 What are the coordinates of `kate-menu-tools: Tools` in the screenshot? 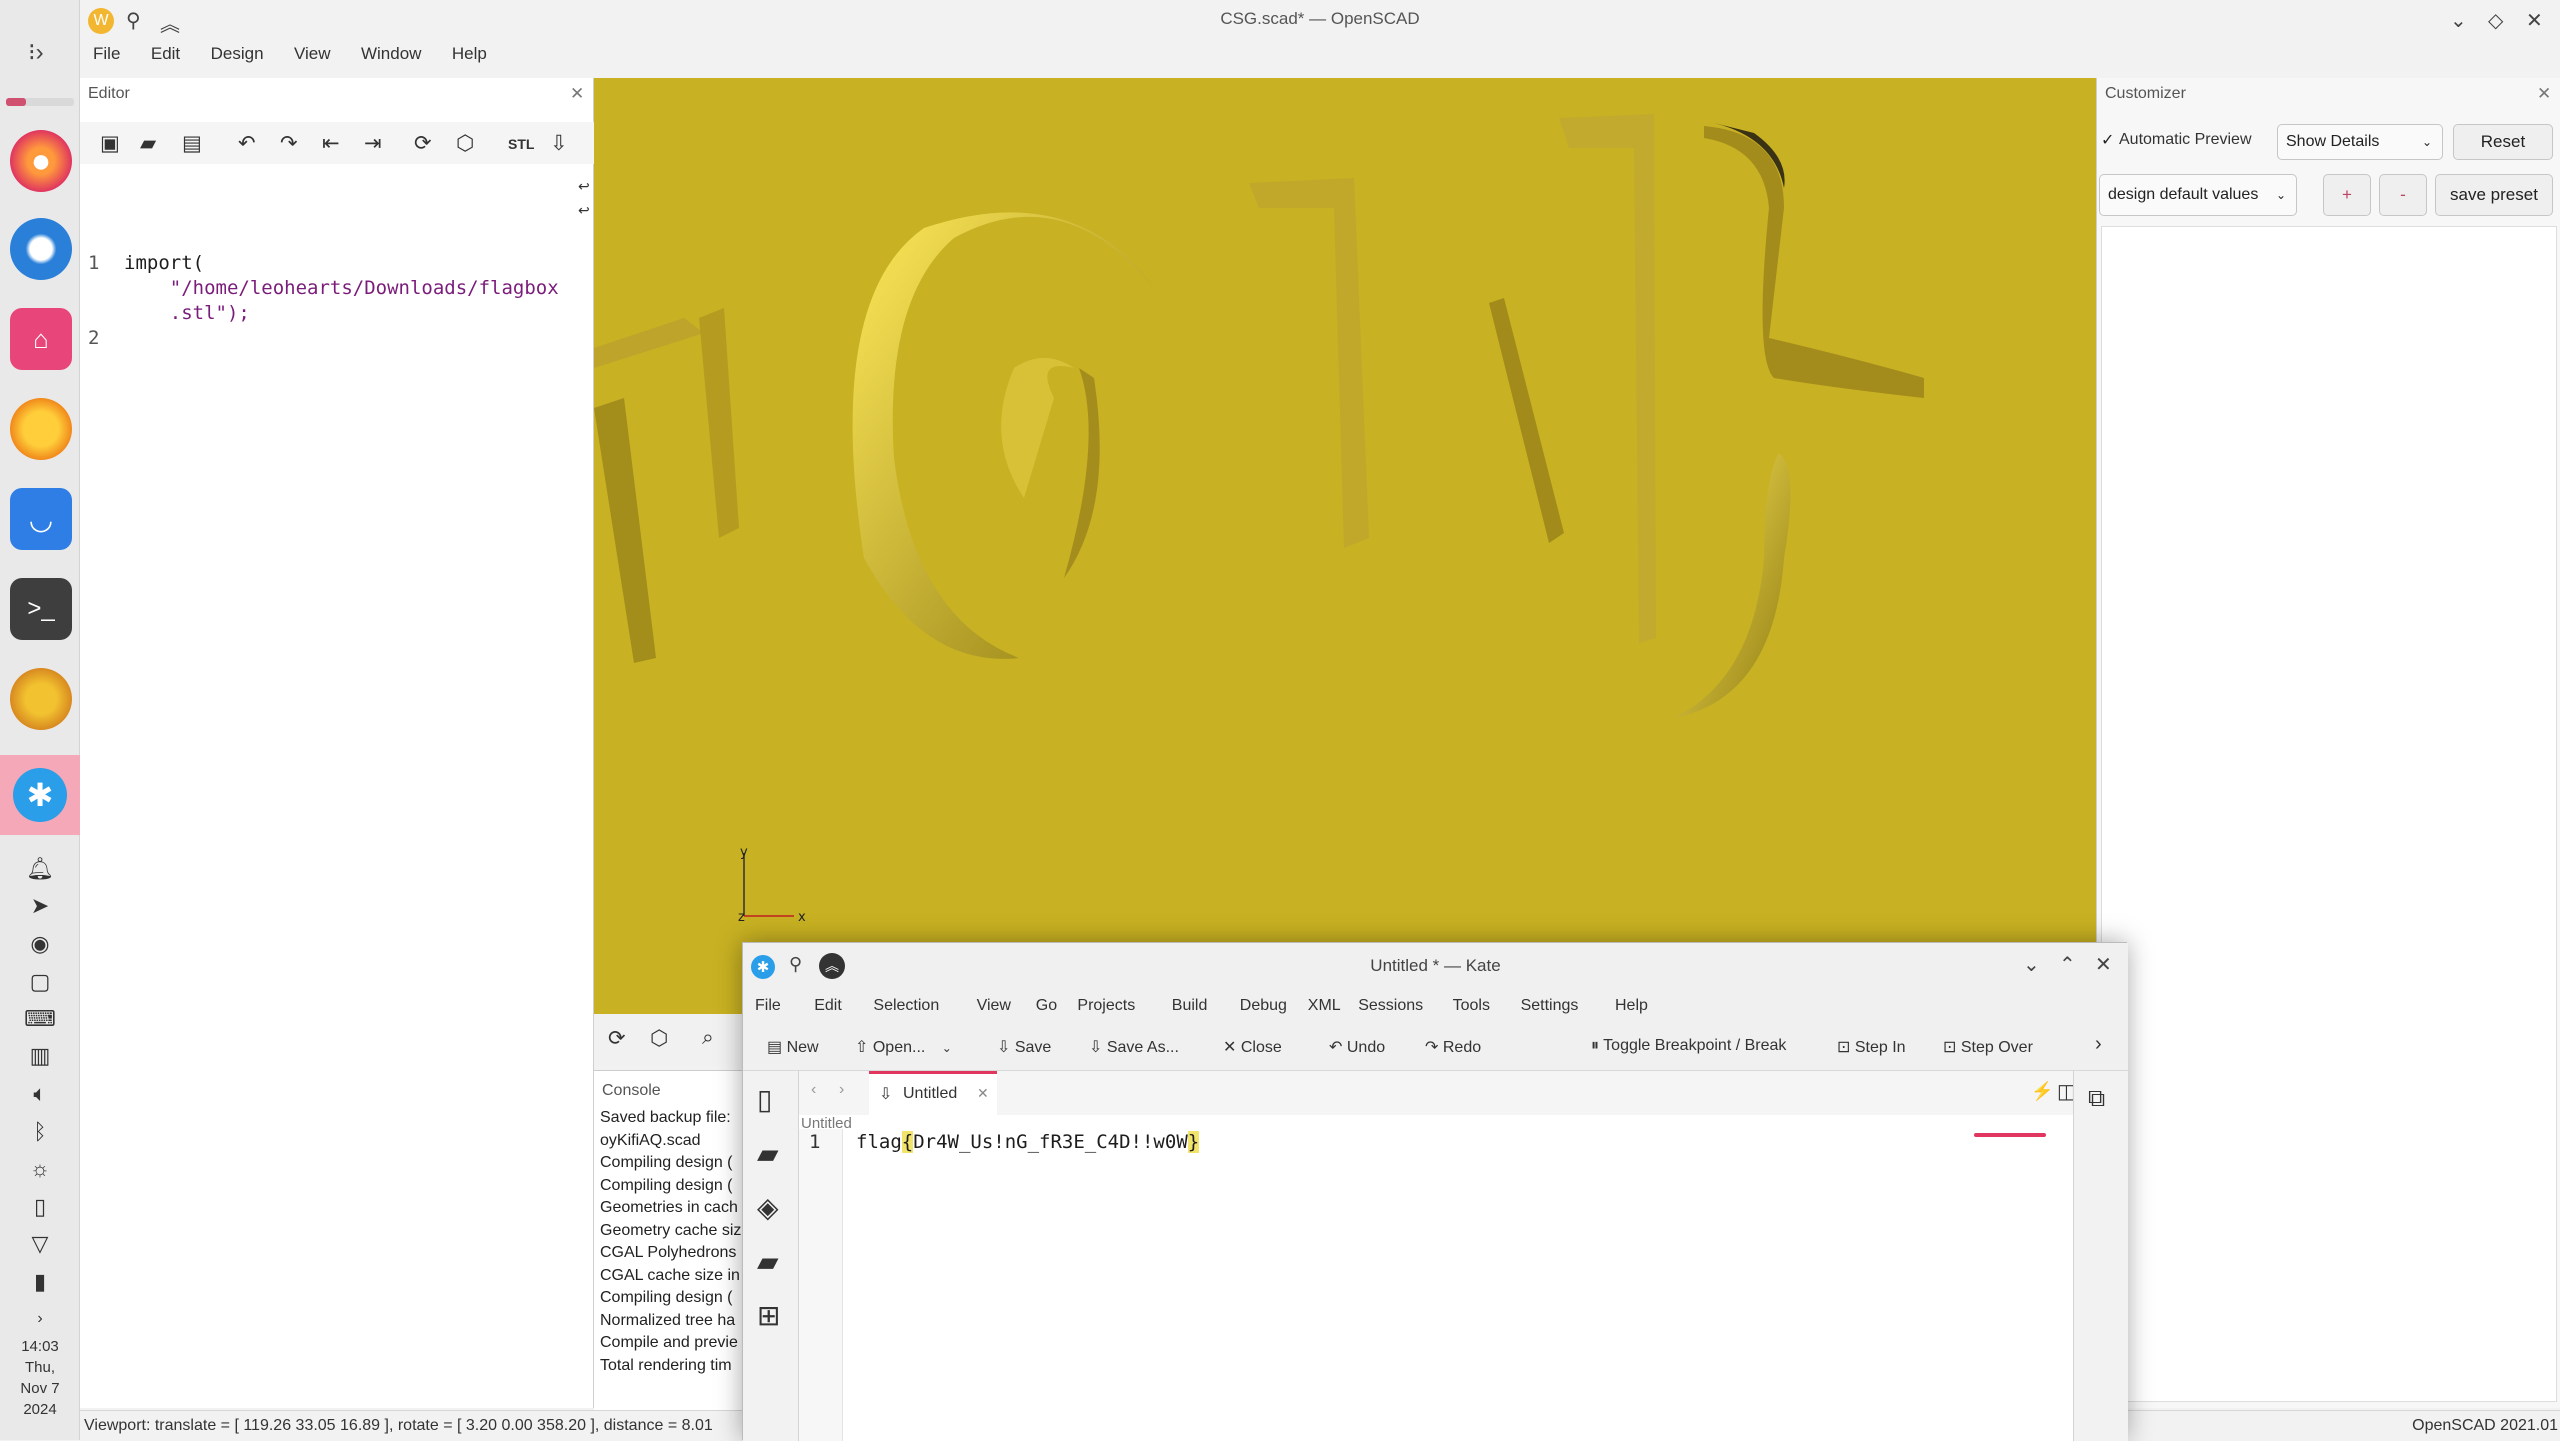 It's located at (1471, 1006).